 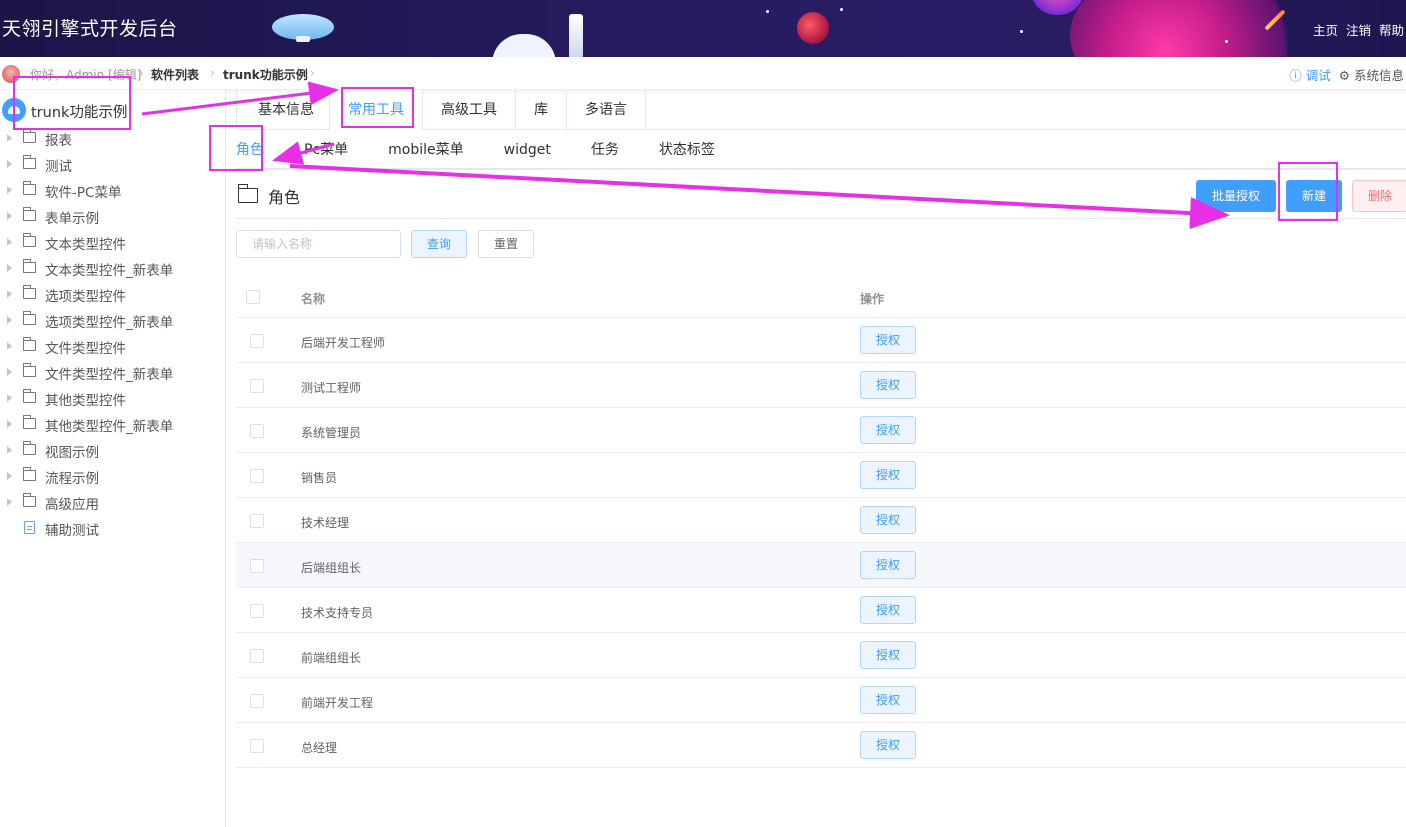 What do you see at coordinates (11, 74) in the screenshot?
I see `avatar` at bounding box center [11, 74].